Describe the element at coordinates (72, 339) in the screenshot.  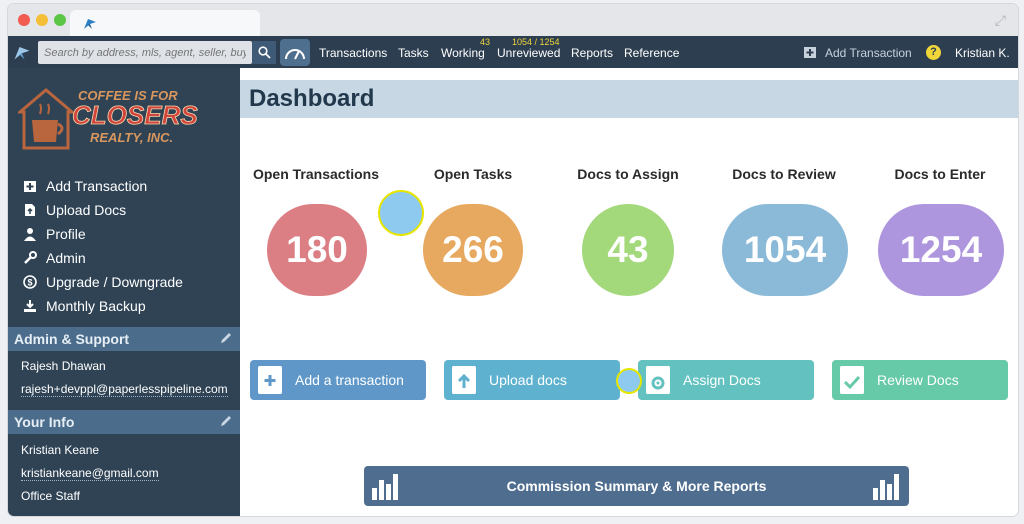
I see `admin-support-title: Admin & Support` at that location.